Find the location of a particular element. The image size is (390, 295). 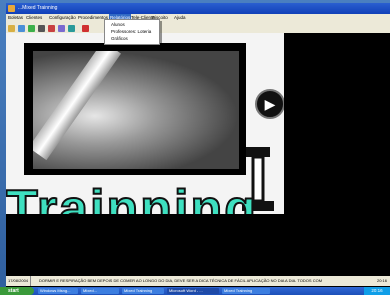

save-icon is located at coordinates (31, 28).